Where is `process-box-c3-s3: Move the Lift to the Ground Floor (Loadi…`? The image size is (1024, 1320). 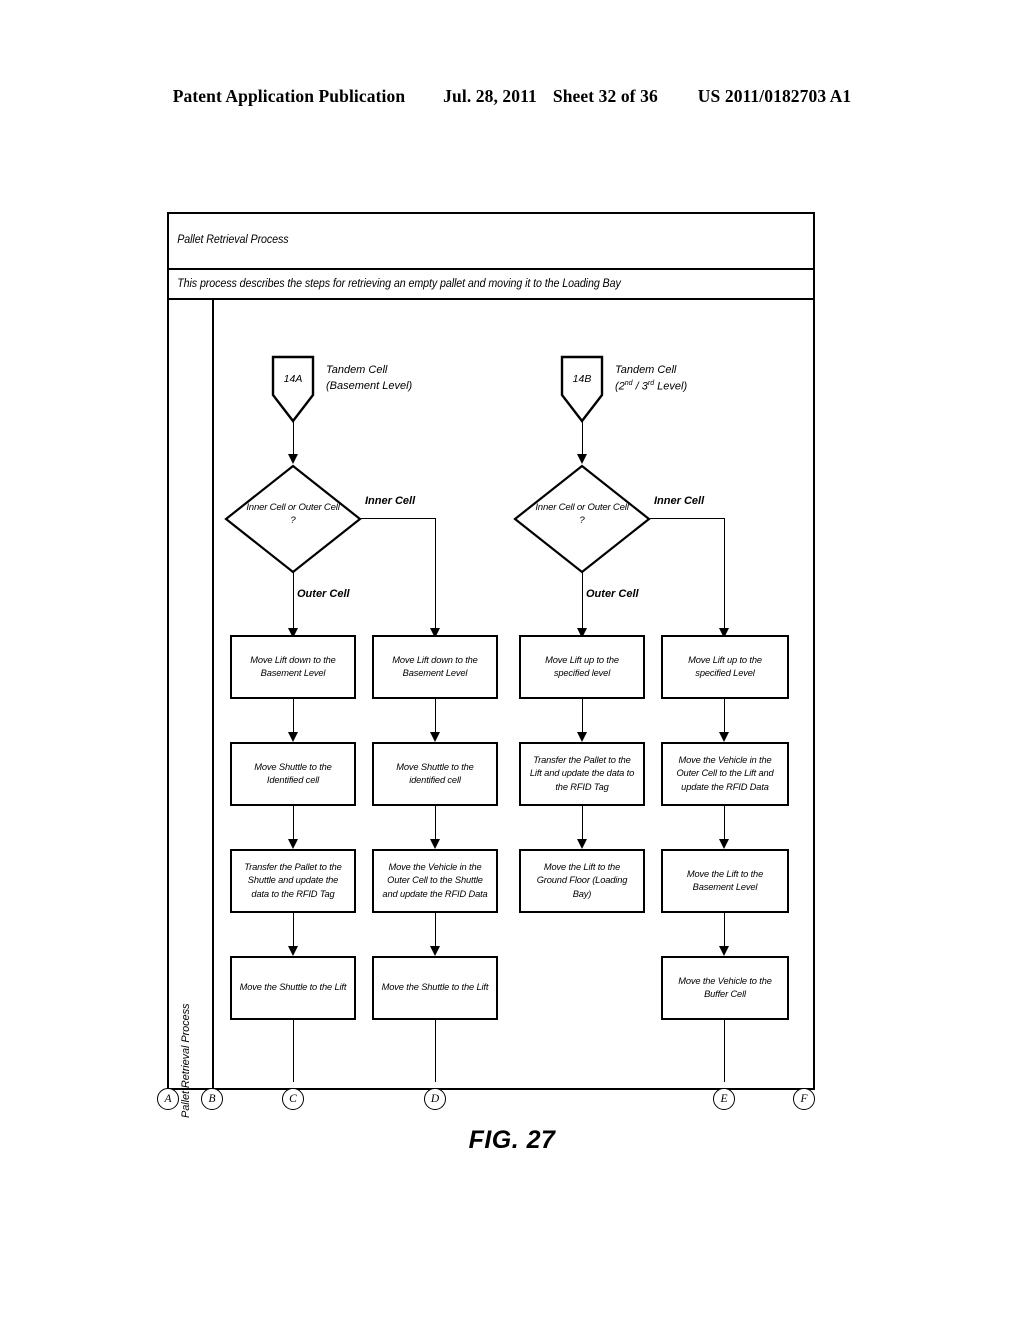
process-box-c3-s3: Move the Lift to the Ground Floor (Loadi… is located at coordinates (582, 881).